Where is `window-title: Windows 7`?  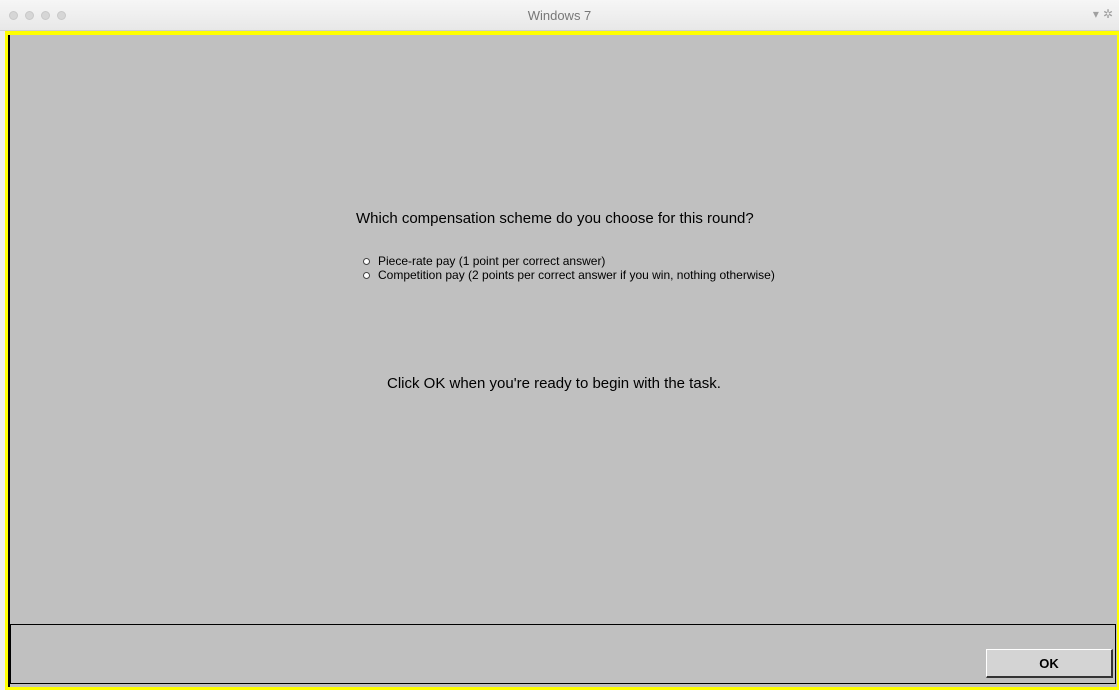
window-title: Windows 7 is located at coordinates (559, 15).